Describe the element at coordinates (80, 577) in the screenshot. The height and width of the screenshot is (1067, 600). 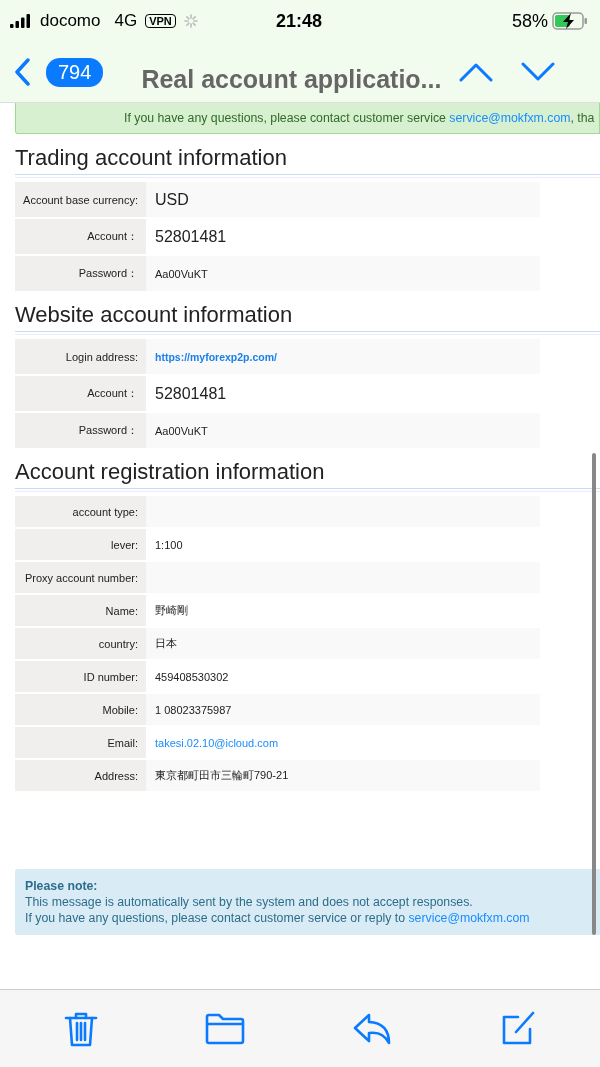
I see `field-label: Proxy account number:` at that location.